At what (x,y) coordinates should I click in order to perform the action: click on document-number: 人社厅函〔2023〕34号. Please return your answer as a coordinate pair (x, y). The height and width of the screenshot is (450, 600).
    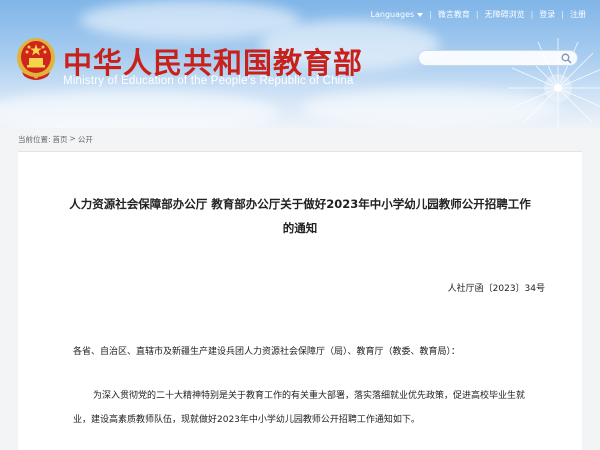
    Looking at the image, I should click on (496, 289).